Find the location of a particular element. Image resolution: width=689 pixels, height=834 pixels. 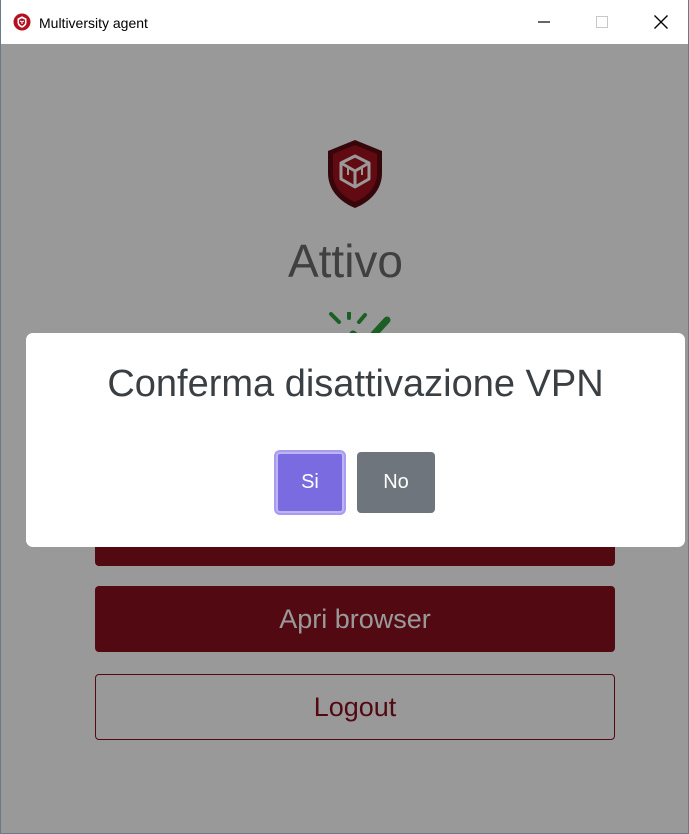

confirm-yes-button: Si is located at coordinates (310, 482).